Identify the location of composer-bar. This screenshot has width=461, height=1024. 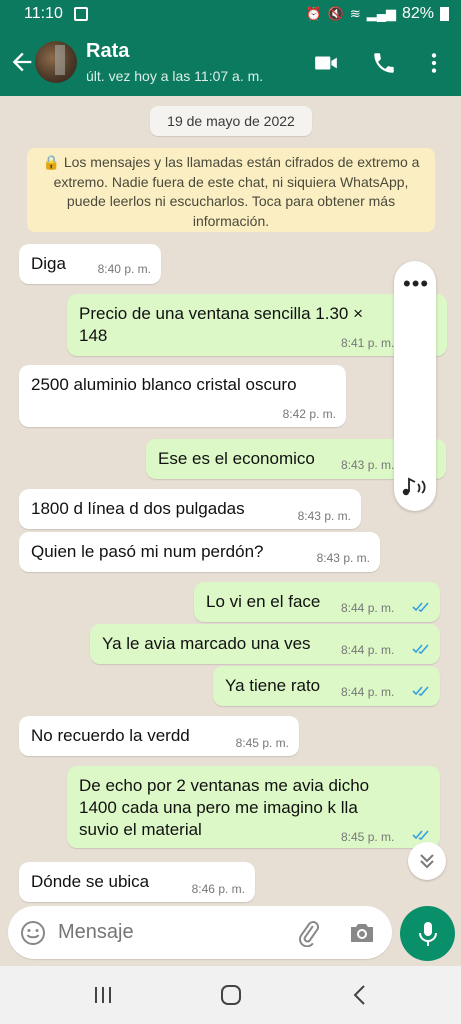
(230, 936).